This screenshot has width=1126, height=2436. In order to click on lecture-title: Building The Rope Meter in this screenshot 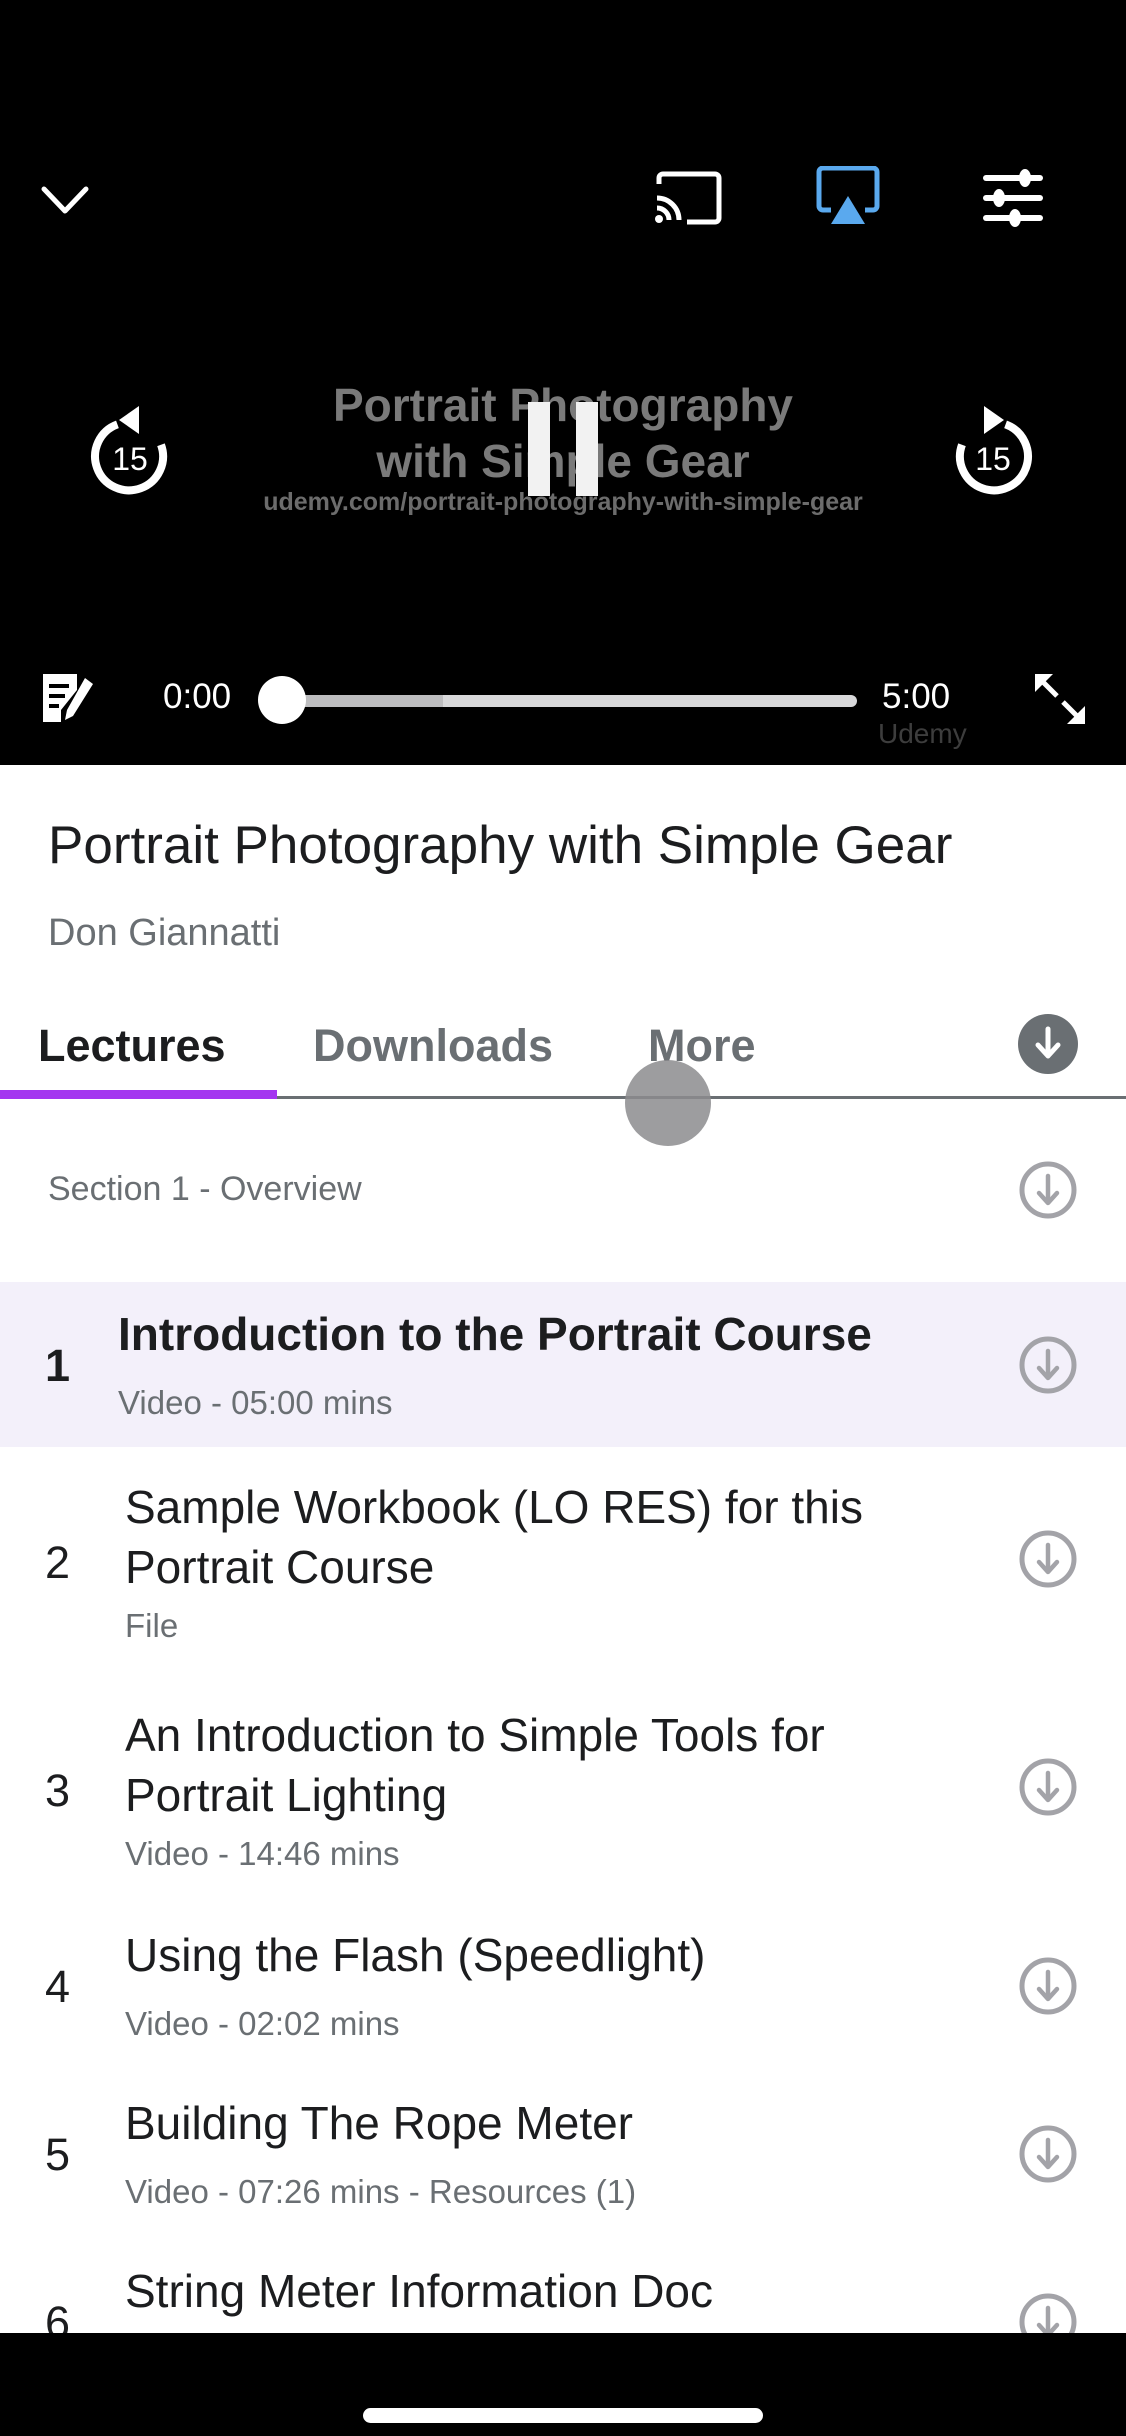, I will do `click(379, 2123)`.